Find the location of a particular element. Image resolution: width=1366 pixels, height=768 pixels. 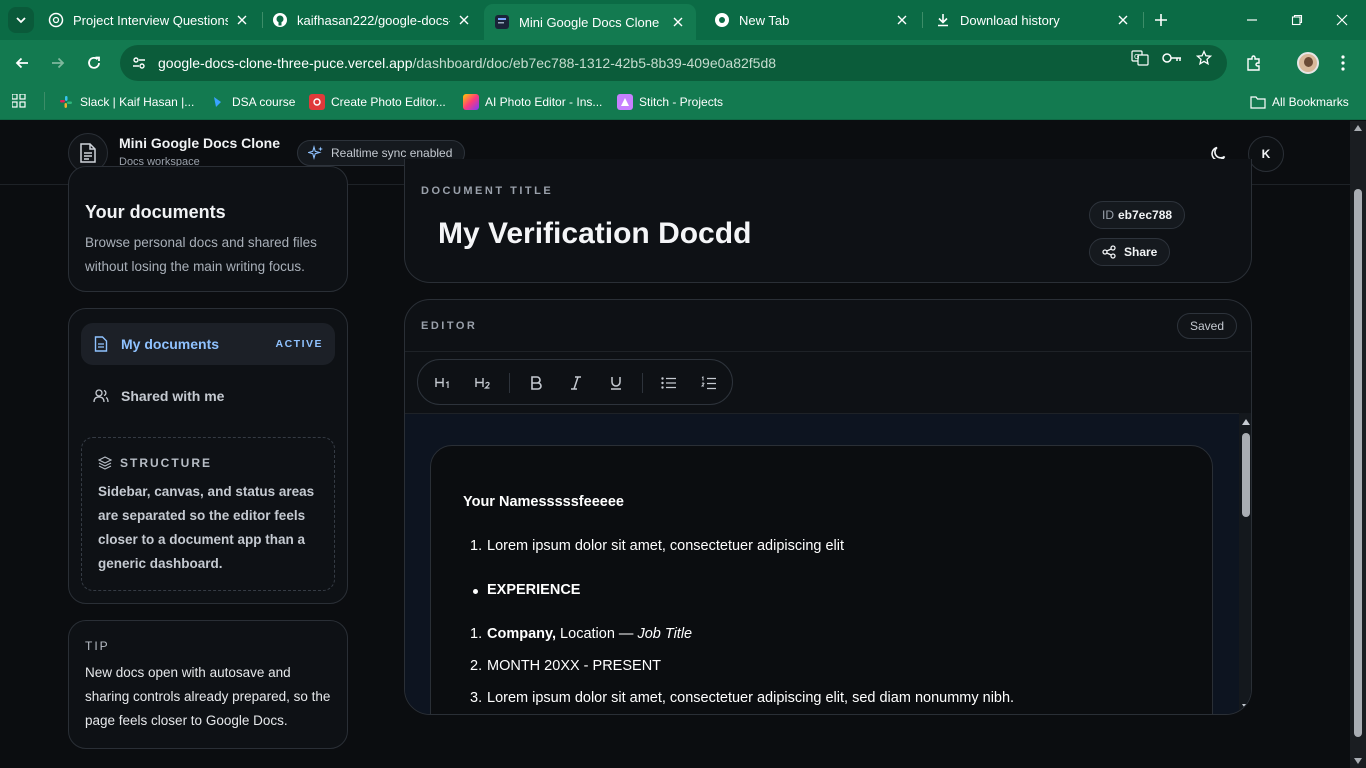

sidebar-item-shared: Shared with me is located at coordinates (208, 396).